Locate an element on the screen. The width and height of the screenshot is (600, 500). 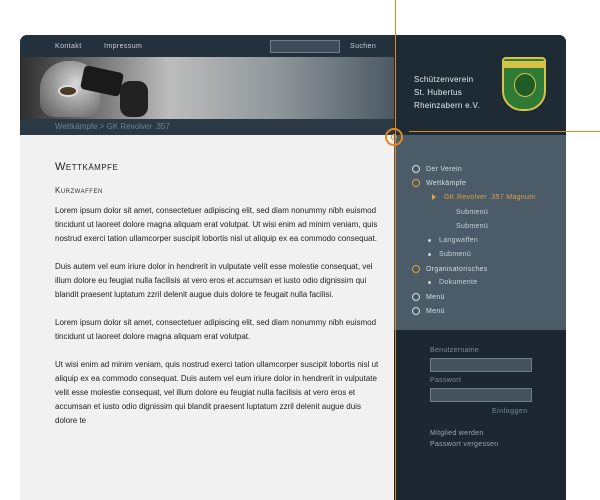
guide-line-vertical is located at coordinates (395, 250).